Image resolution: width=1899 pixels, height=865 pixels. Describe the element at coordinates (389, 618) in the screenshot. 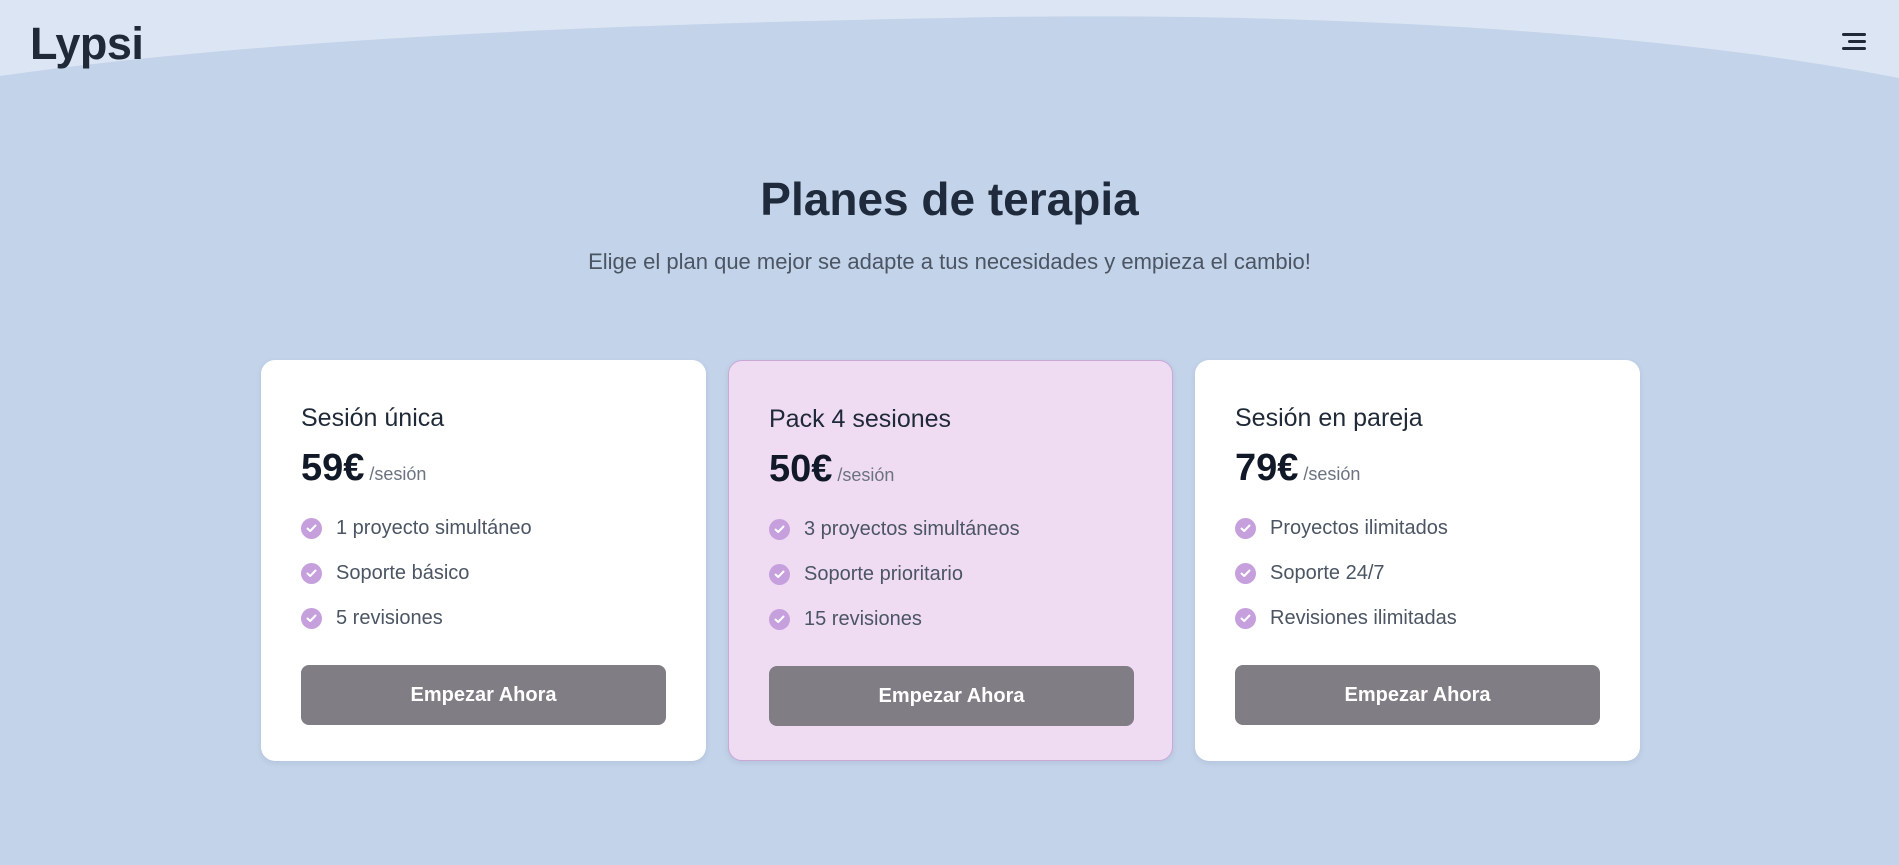

I see `feature-label: 5 revisiones` at that location.